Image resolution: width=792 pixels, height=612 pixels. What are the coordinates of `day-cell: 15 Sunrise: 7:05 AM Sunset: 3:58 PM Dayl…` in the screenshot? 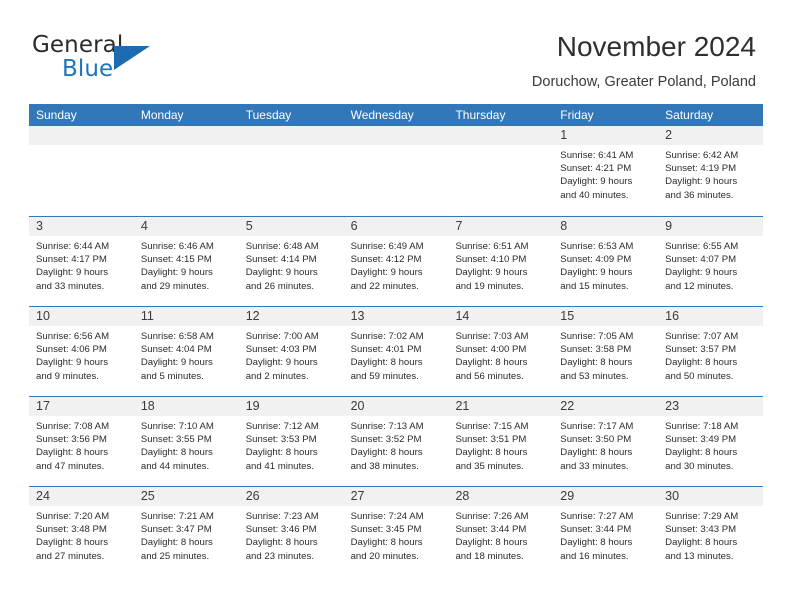 It's located at (606, 351).